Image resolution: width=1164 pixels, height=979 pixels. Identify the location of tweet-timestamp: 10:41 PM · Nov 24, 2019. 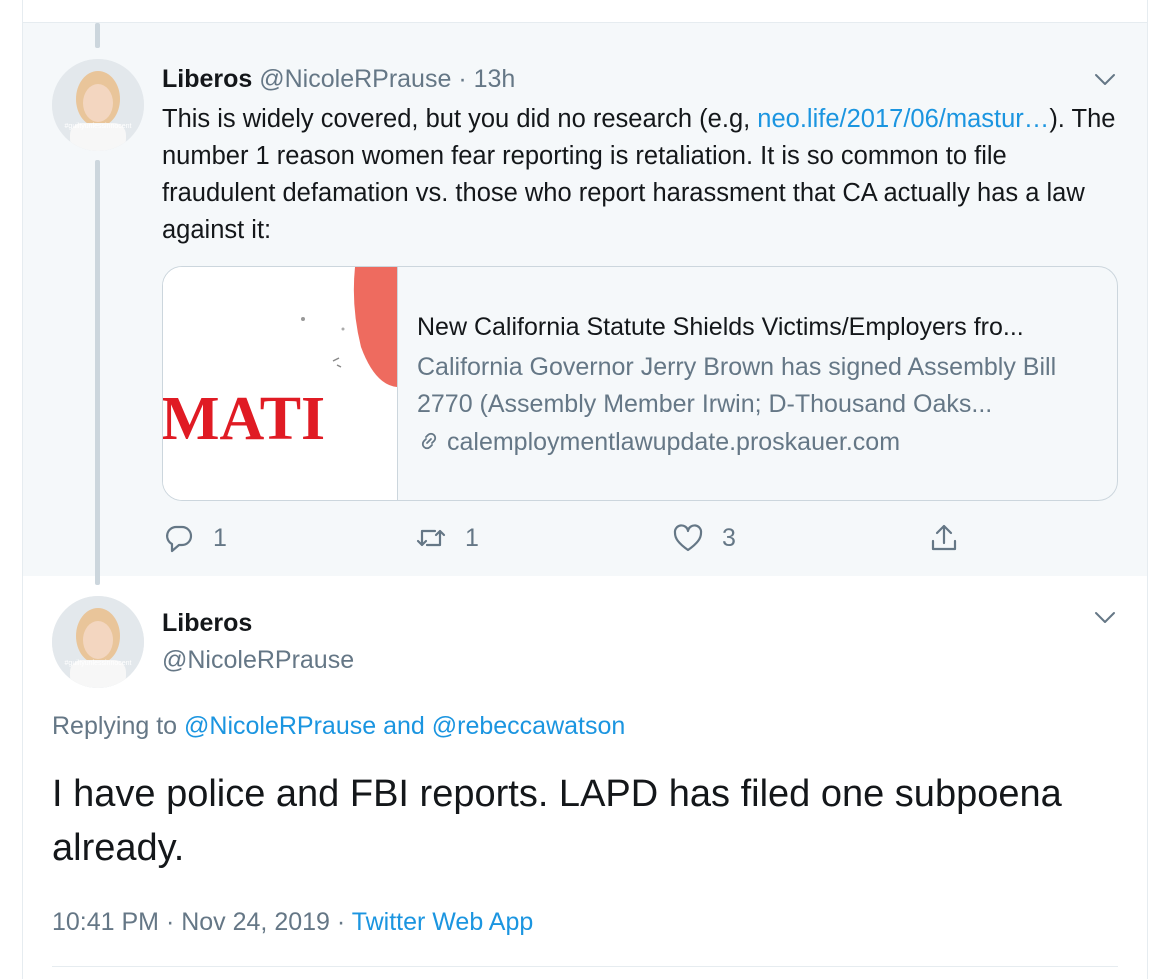
(191, 922).